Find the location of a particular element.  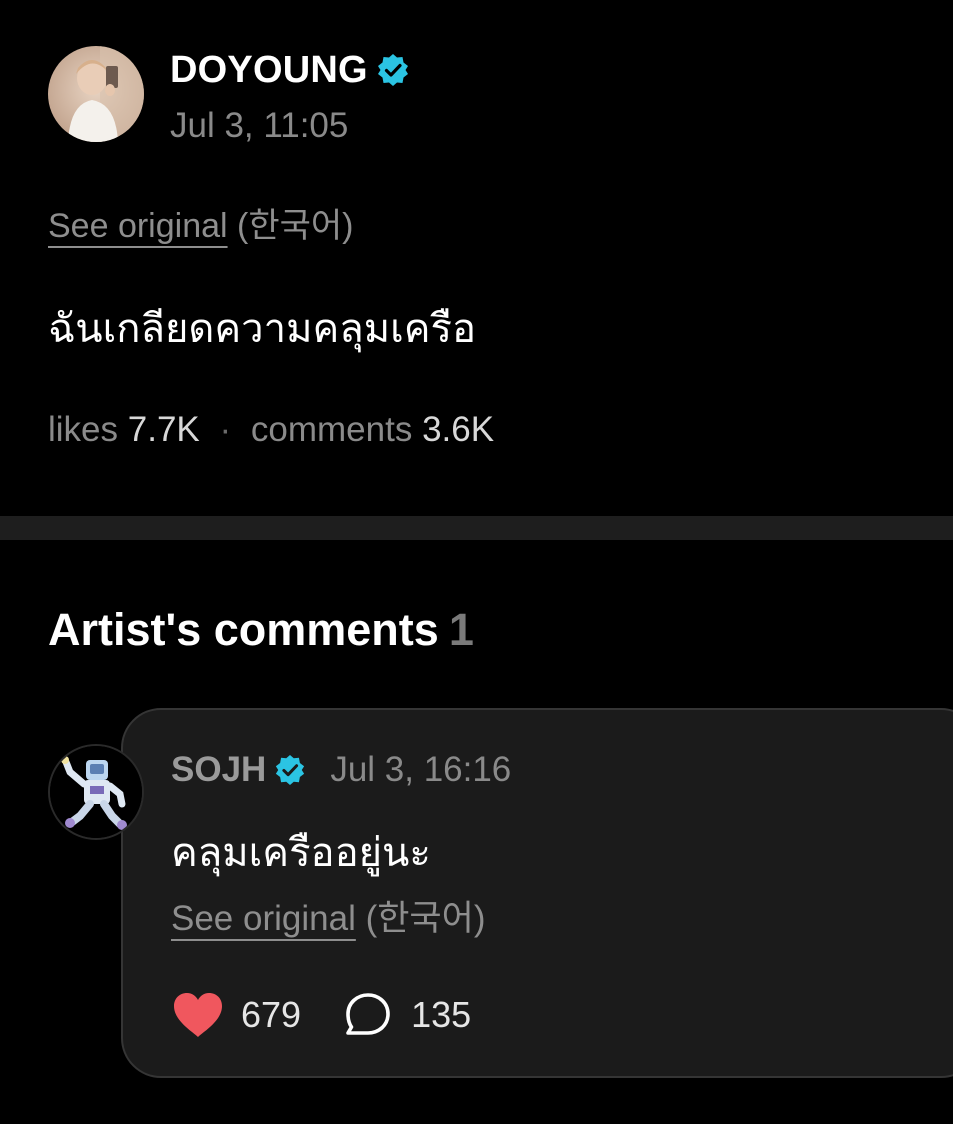

astronaut-avatar-image is located at coordinates (96, 792).